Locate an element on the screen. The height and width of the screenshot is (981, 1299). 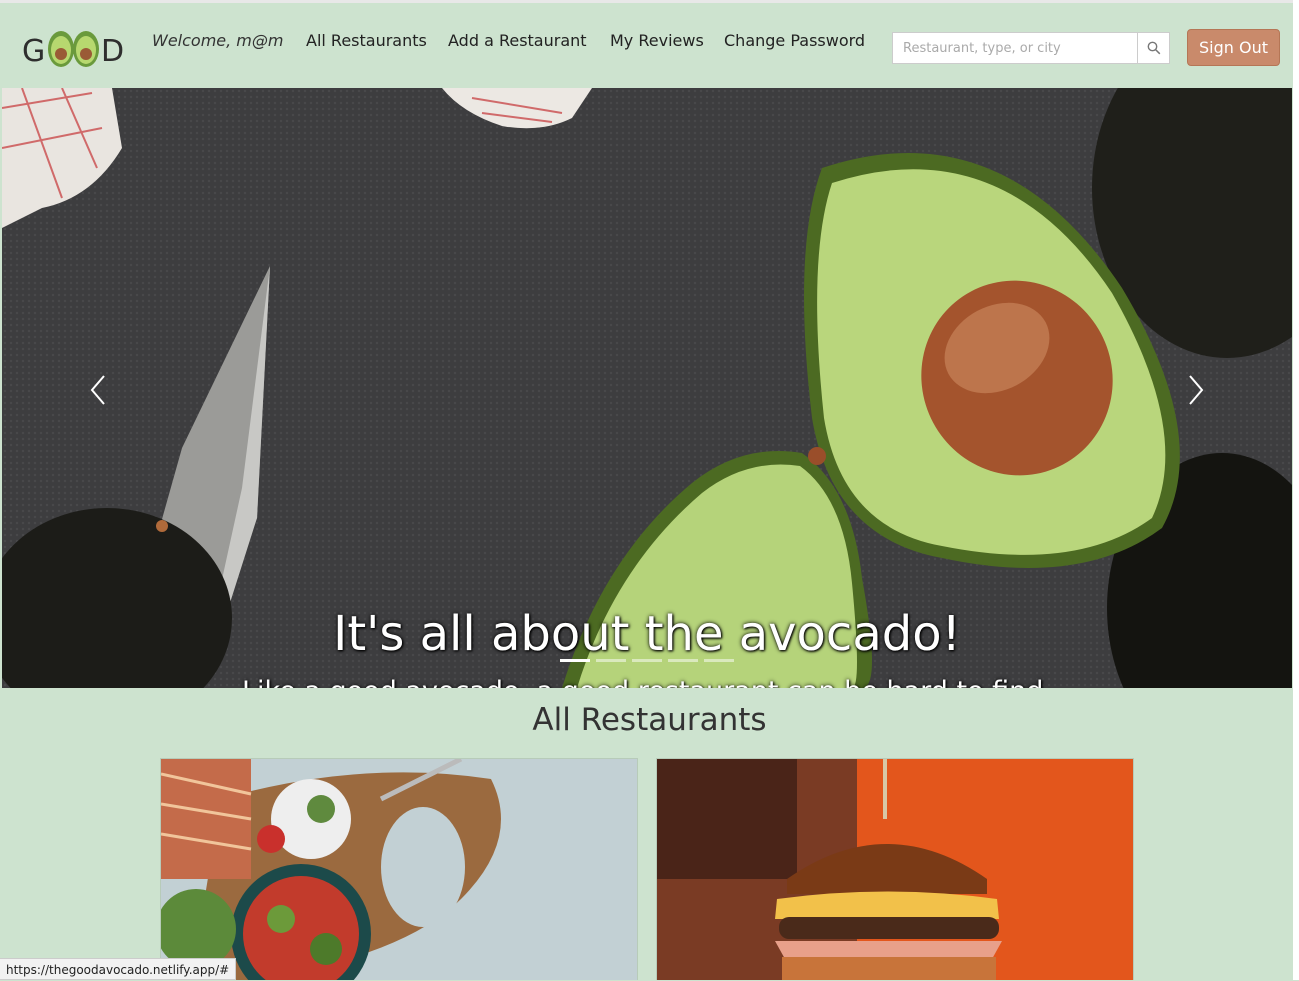
nav-all-restaurants: All Restaurants is located at coordinates (366, 40).